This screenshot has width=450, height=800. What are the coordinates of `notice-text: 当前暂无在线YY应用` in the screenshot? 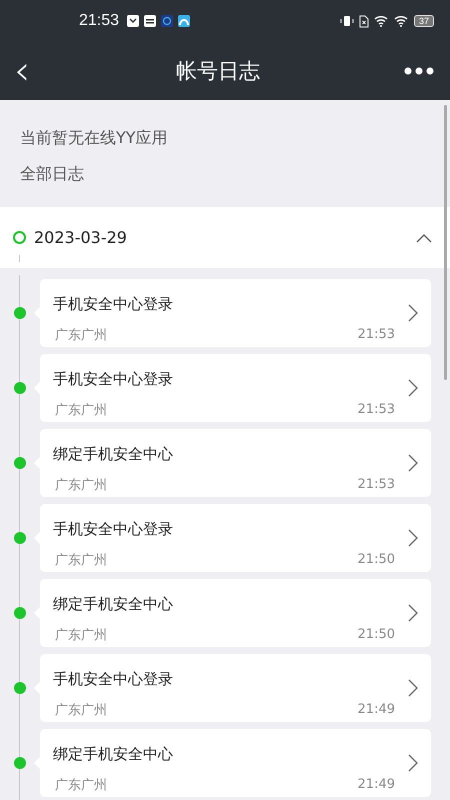 It's located at (94, 137).